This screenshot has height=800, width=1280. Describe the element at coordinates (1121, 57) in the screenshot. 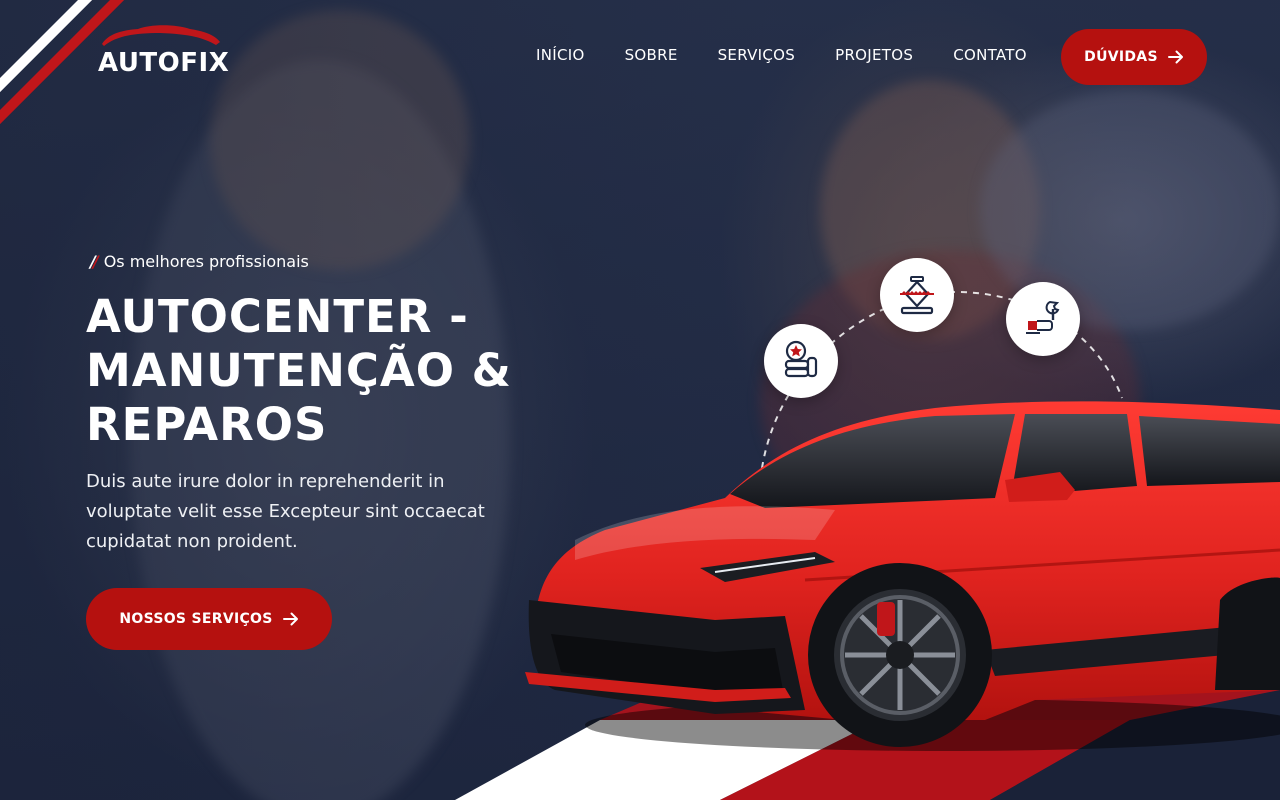

I see `duvidas-button-label: DÚVIDAS` at that location.